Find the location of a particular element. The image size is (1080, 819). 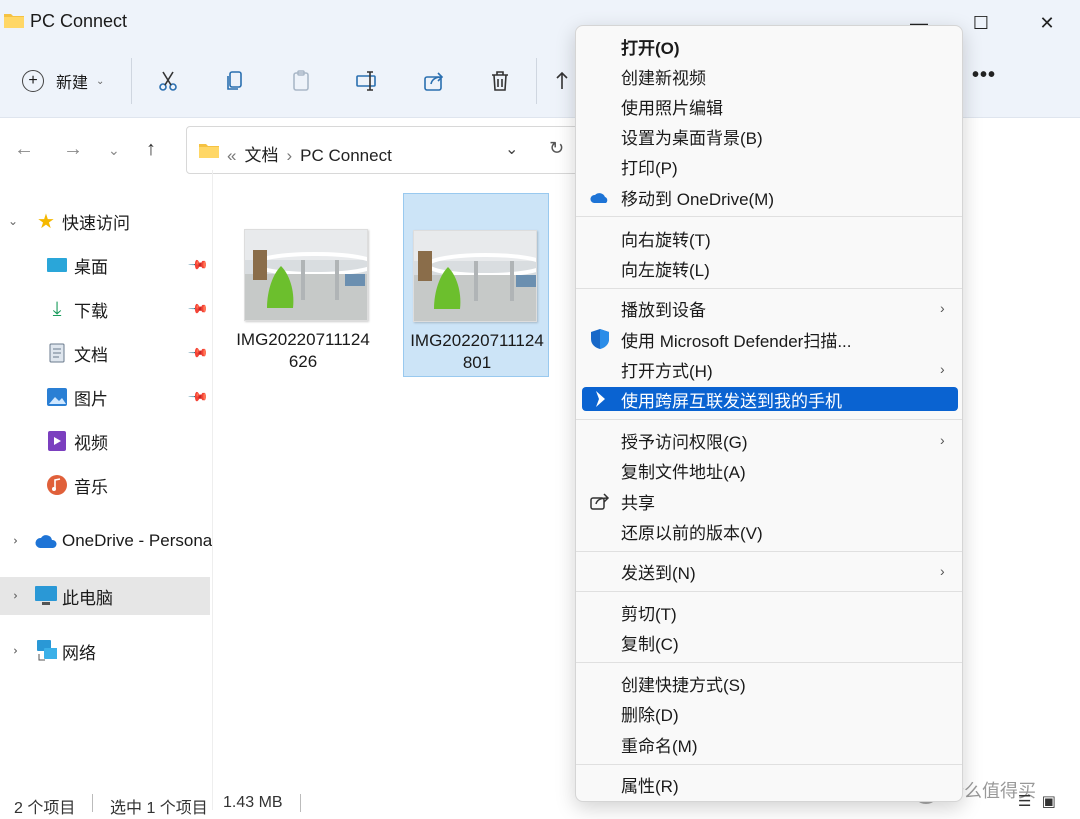

sidebar-item-quick-access: ⌄ ★ 快速访问 is located at coordinates (106, 221).